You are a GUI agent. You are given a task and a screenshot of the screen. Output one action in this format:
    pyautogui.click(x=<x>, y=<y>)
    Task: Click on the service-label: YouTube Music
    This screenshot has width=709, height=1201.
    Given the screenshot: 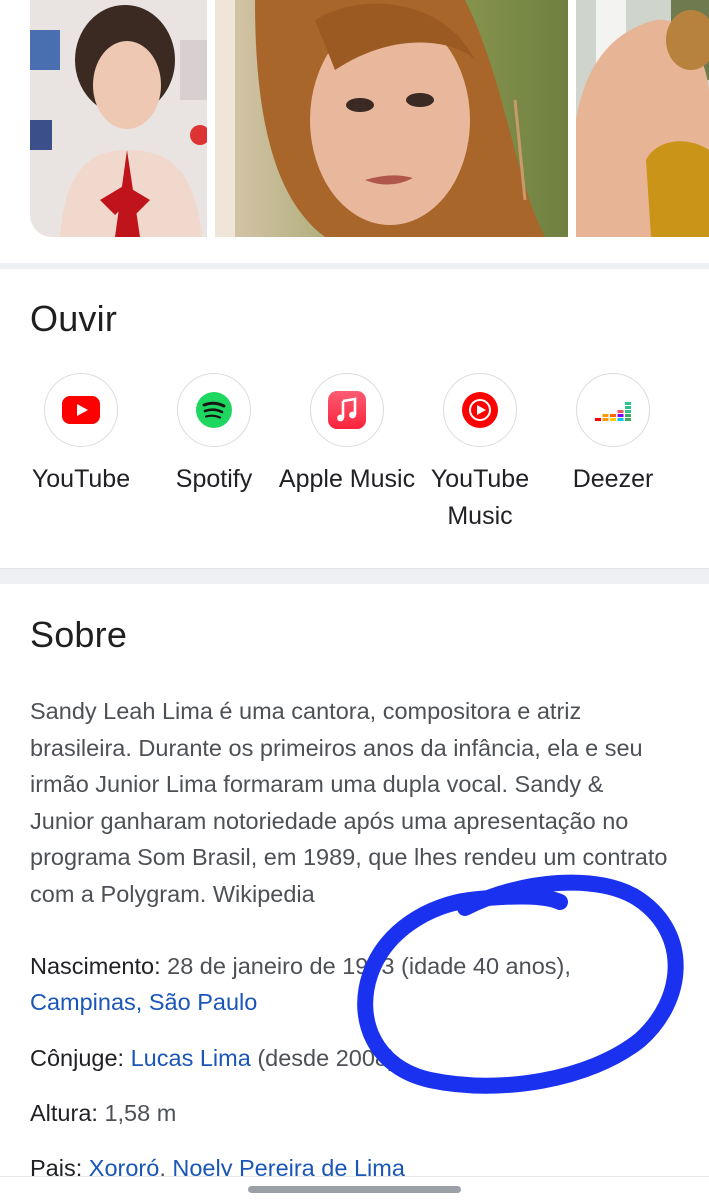 What is the action you would take?
    pyautogui.click(x=480, y=497)
    